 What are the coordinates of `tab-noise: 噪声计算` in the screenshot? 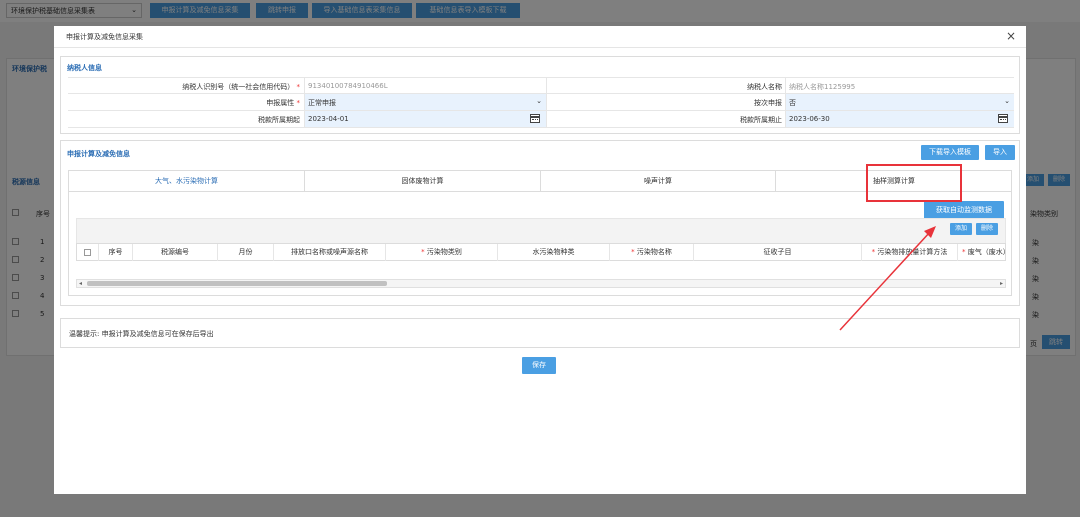 It's located at (658, 181).